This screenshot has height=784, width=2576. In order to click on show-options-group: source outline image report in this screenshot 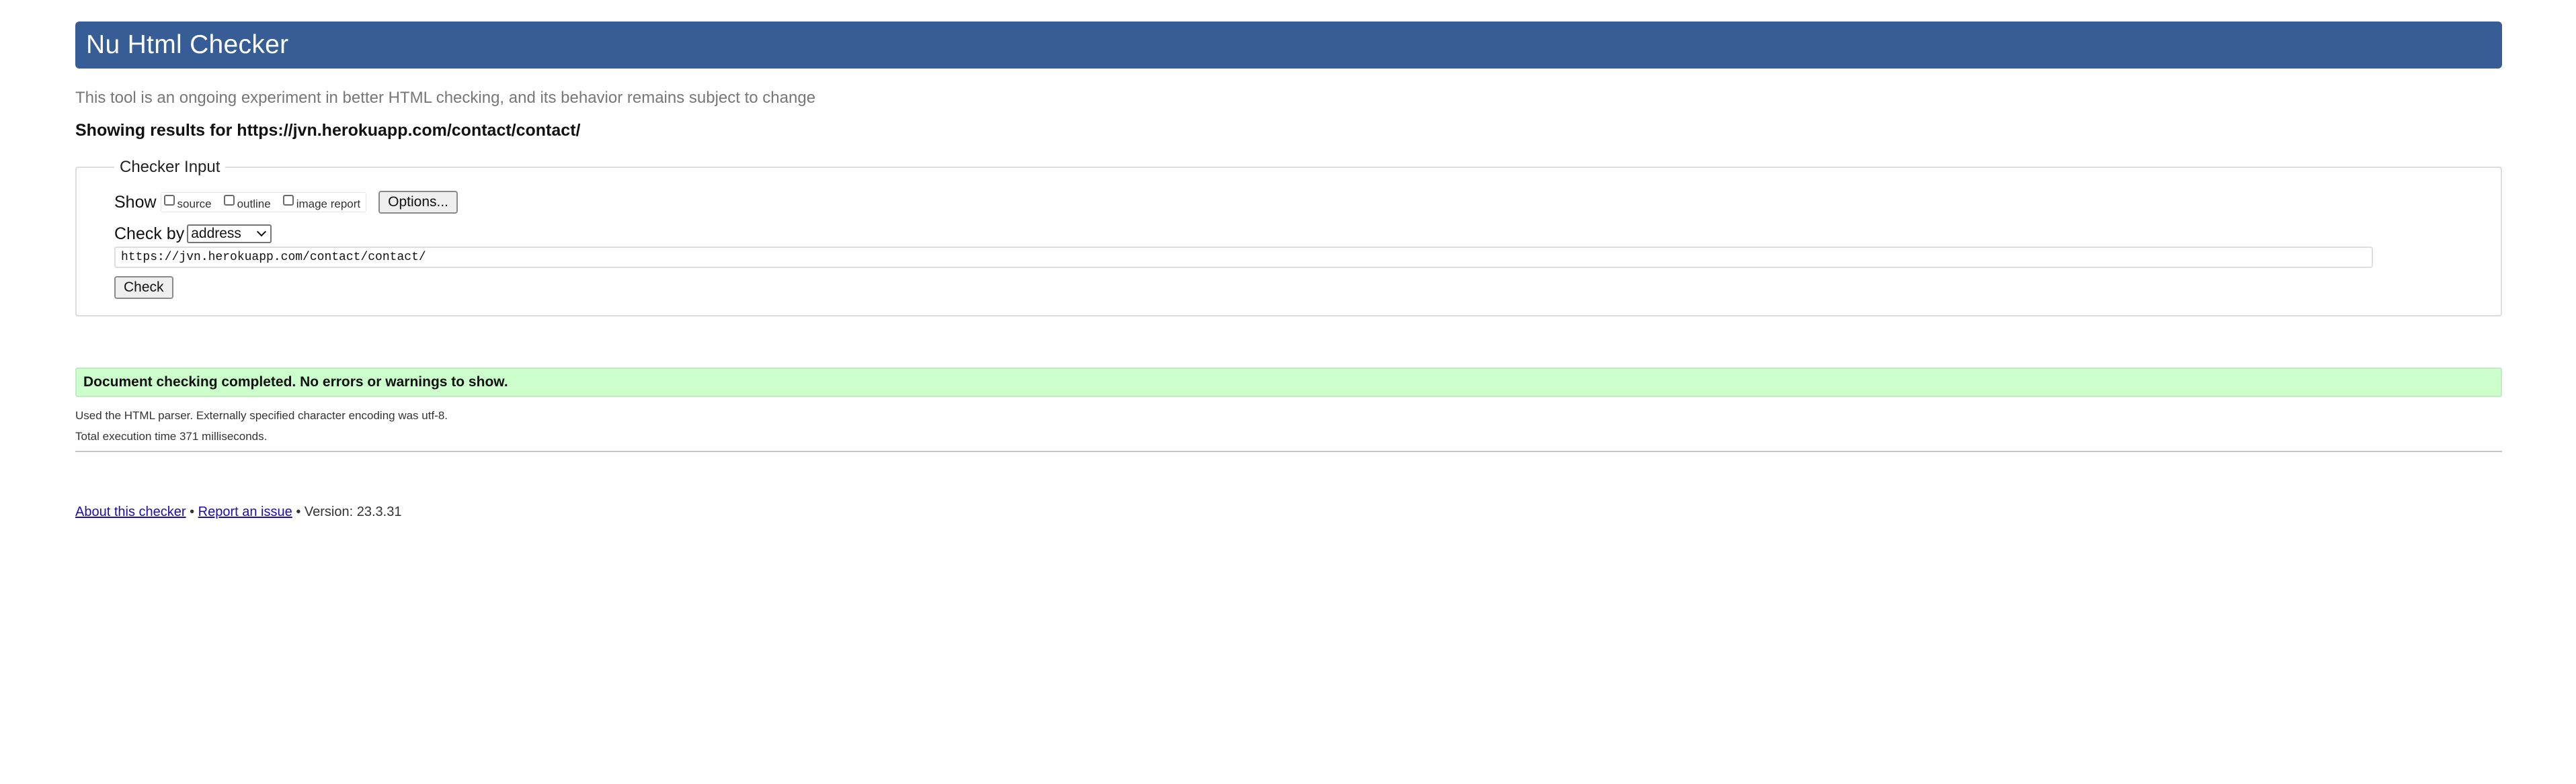, I will do `click(263, 202)`.